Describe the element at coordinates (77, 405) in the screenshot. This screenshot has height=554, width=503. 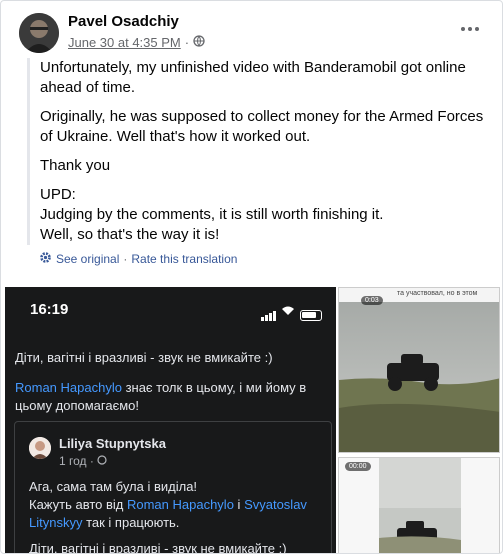
I see `phone-text-line: цьому допомагаємо!` at that location.